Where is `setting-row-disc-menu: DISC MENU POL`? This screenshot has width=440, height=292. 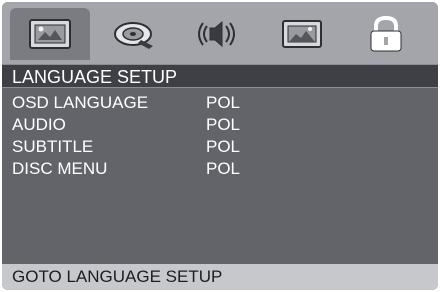 setting-row-disc-menu: DISC MENU POL is located at coordinates (220, 169).